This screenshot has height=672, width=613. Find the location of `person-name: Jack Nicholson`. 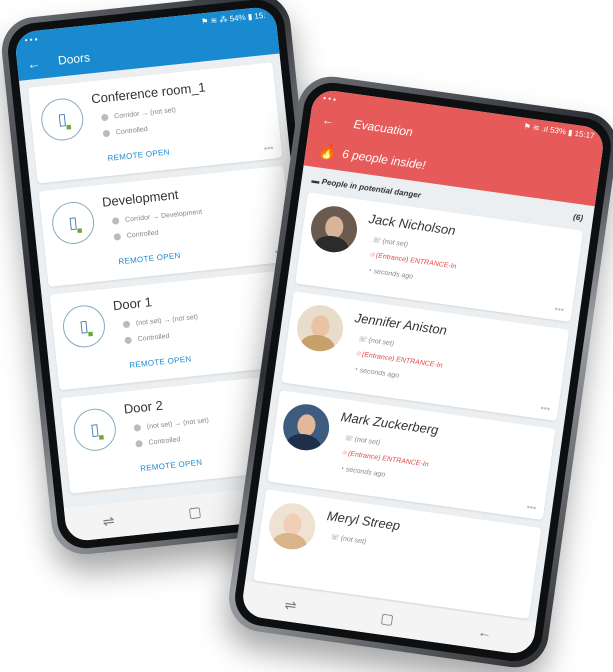

person-name: Jack Nicholson is located at coordinates (412, 225).